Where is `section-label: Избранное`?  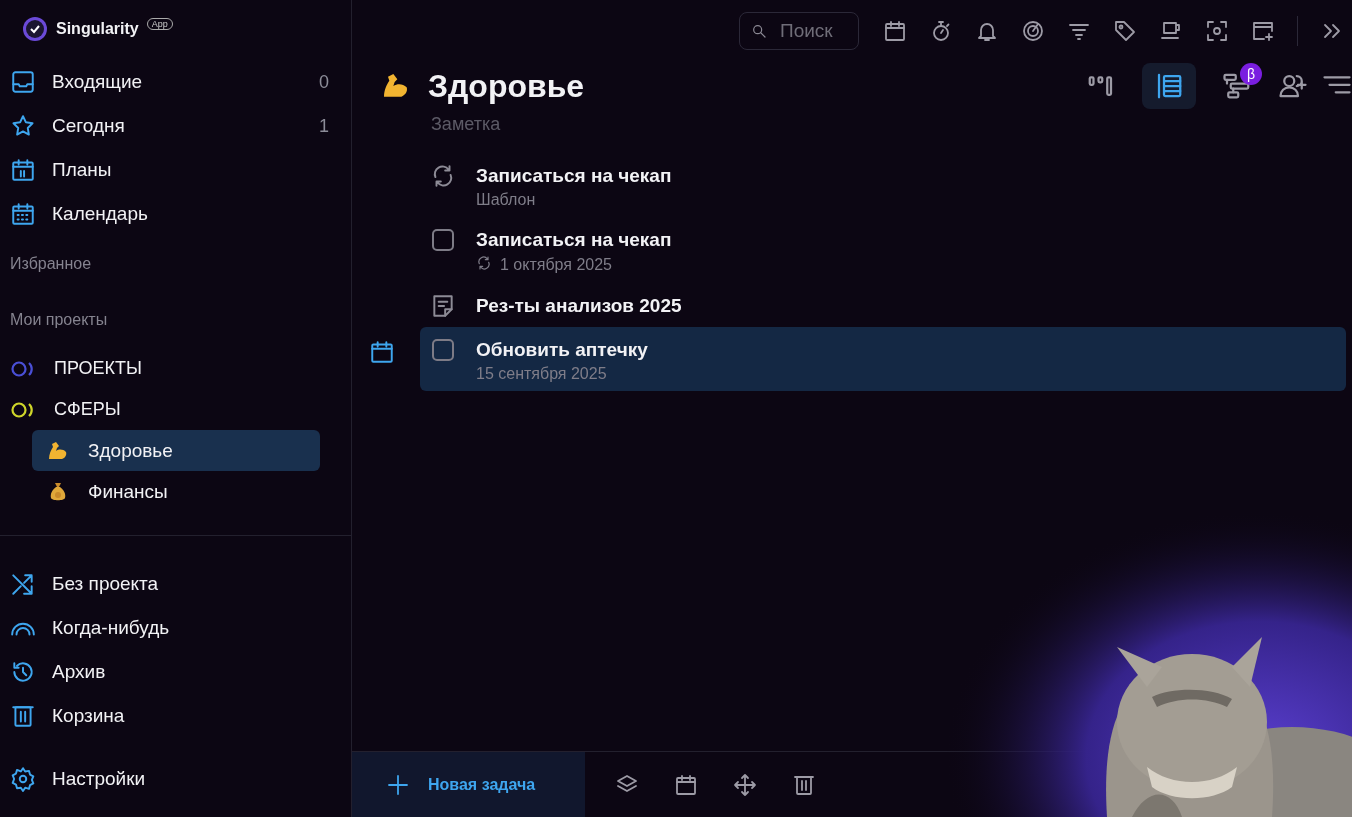 section-label: Избранное is located at coordinates (51, 264).